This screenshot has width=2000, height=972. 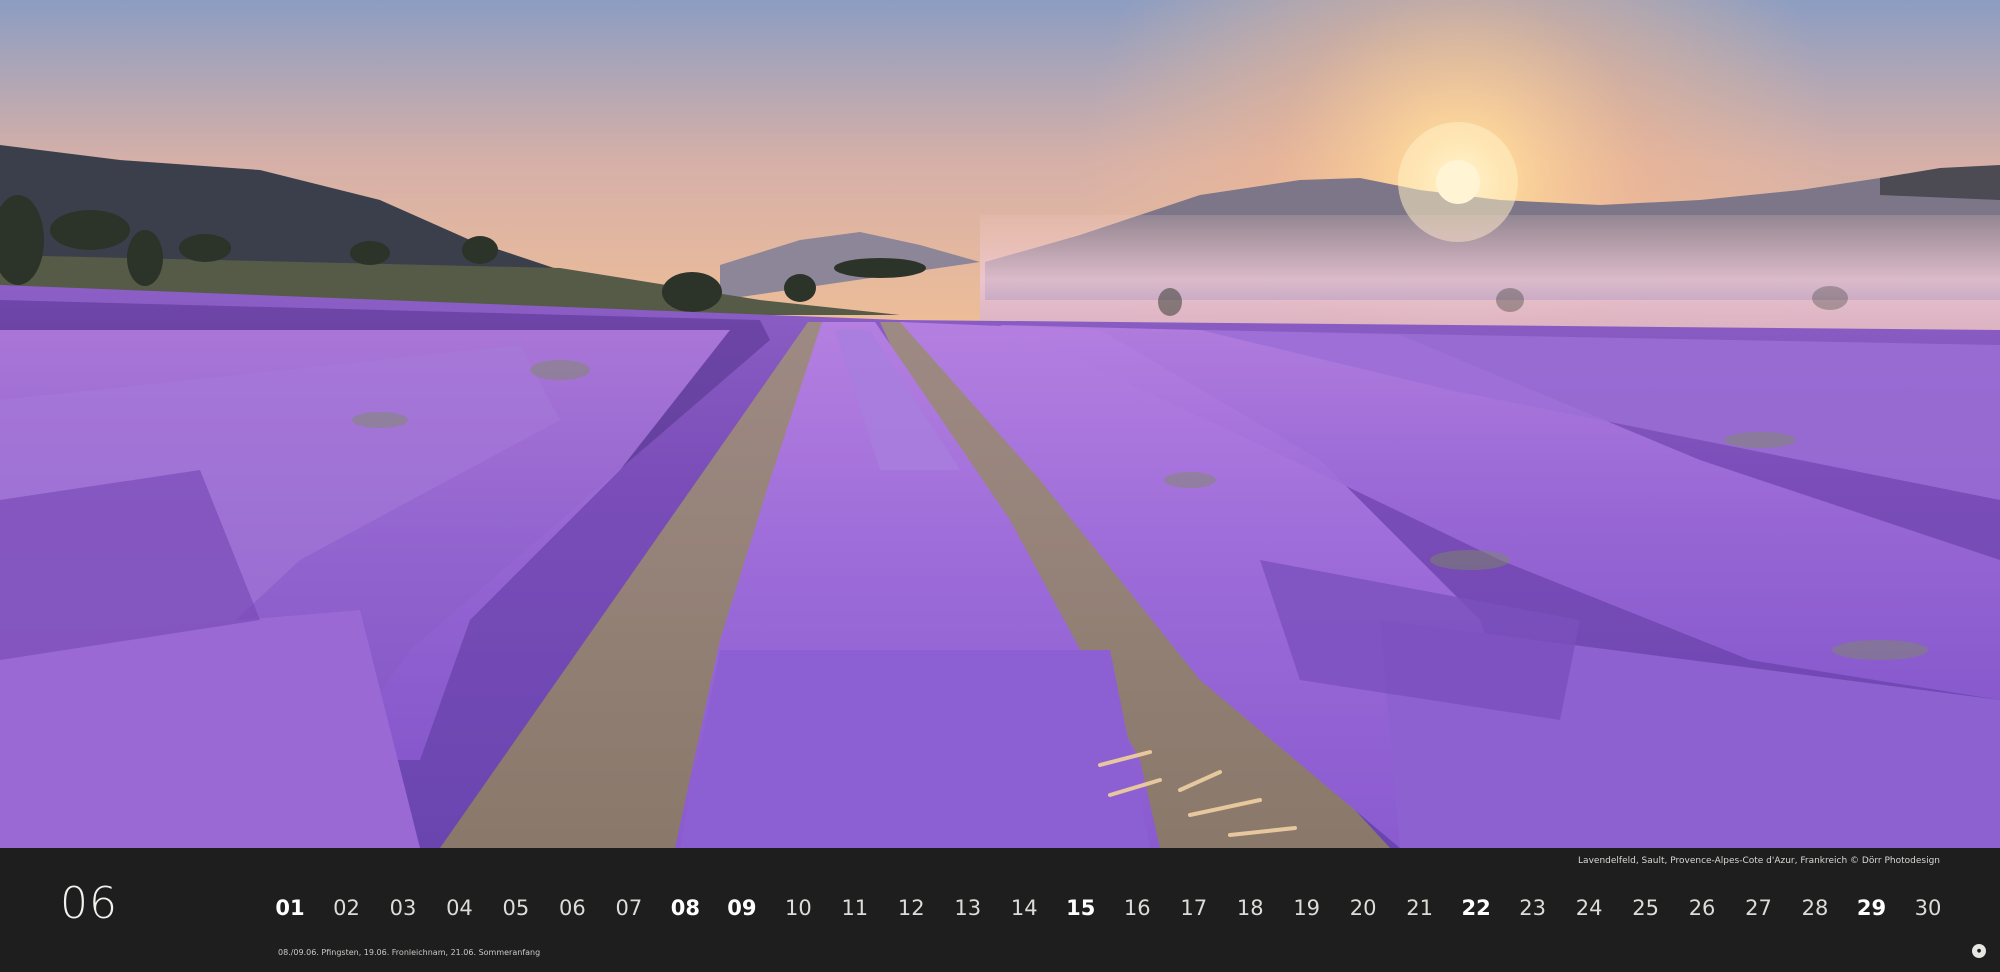 I want to click on day-21: 21, so click(x=1419, y=908).